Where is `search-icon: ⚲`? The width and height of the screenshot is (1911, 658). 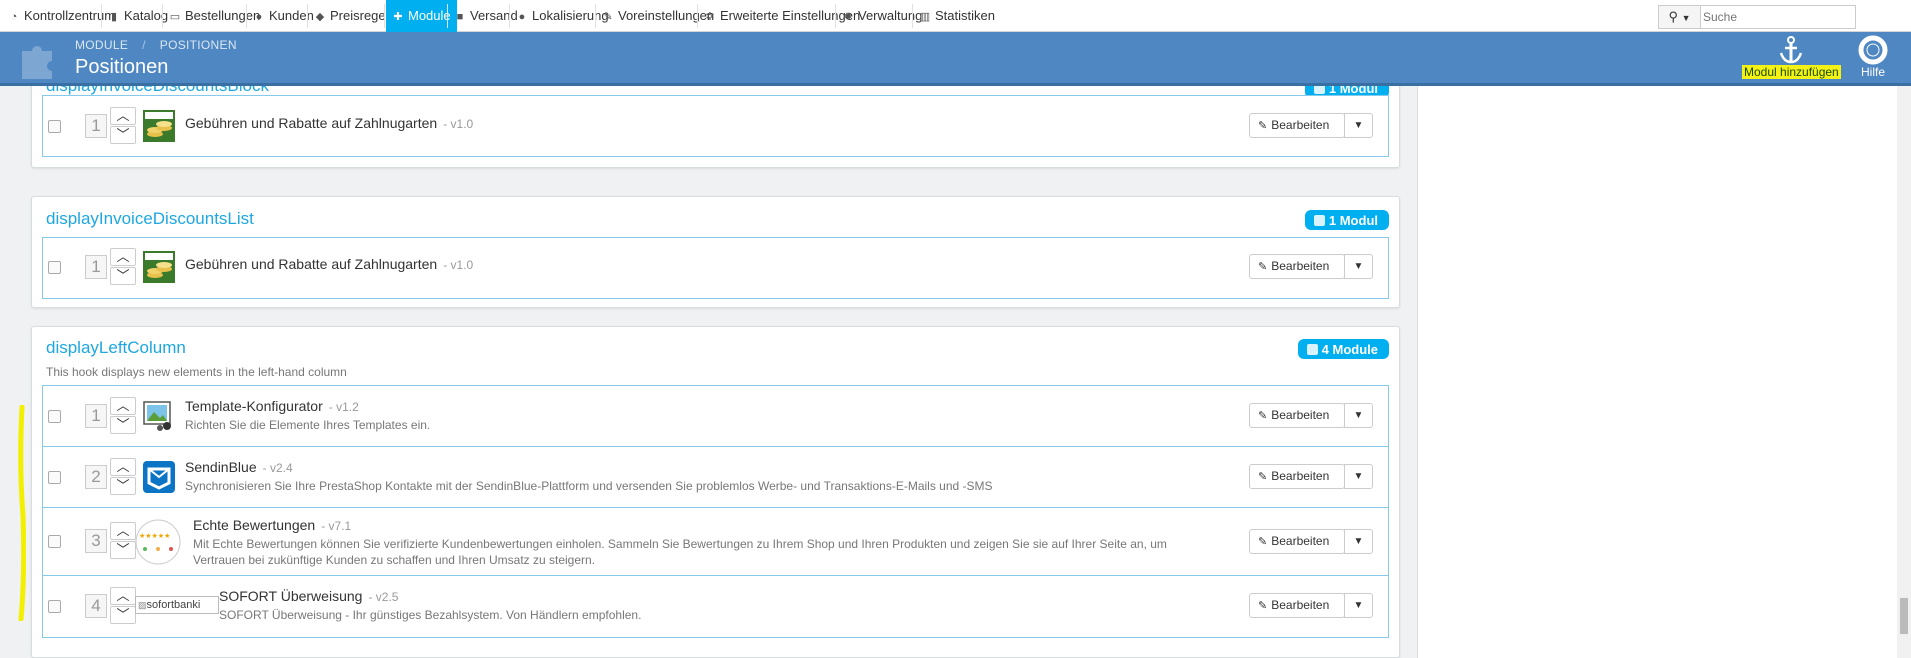 search-icon: ⚲ is located at coordinates (1673, 16).